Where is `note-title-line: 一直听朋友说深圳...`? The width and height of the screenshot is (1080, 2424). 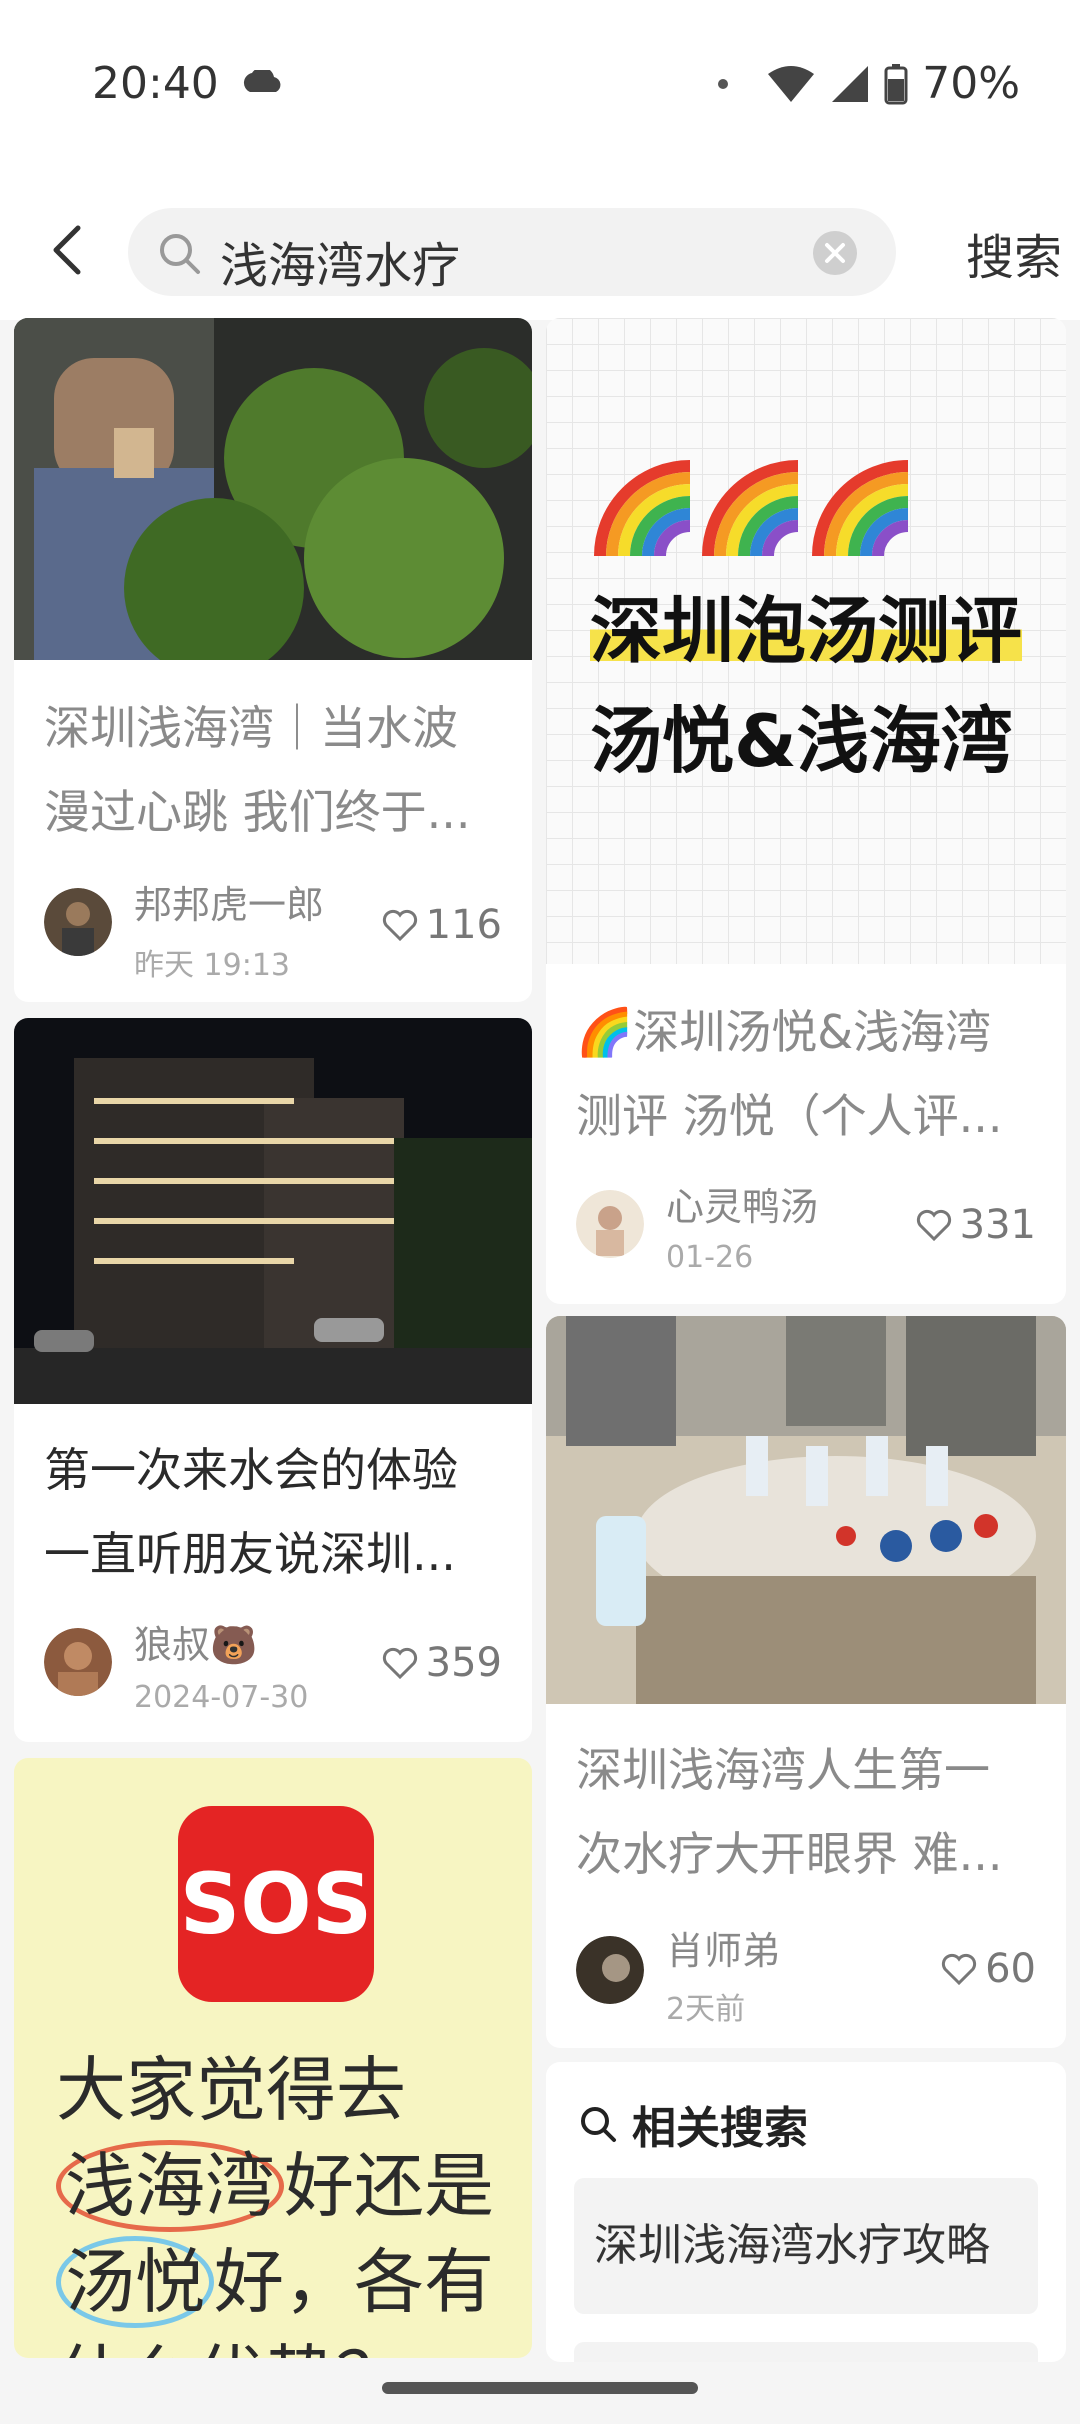
note-title-line: 一直听朋友说深圳... is located at coordinates (250, 1554).